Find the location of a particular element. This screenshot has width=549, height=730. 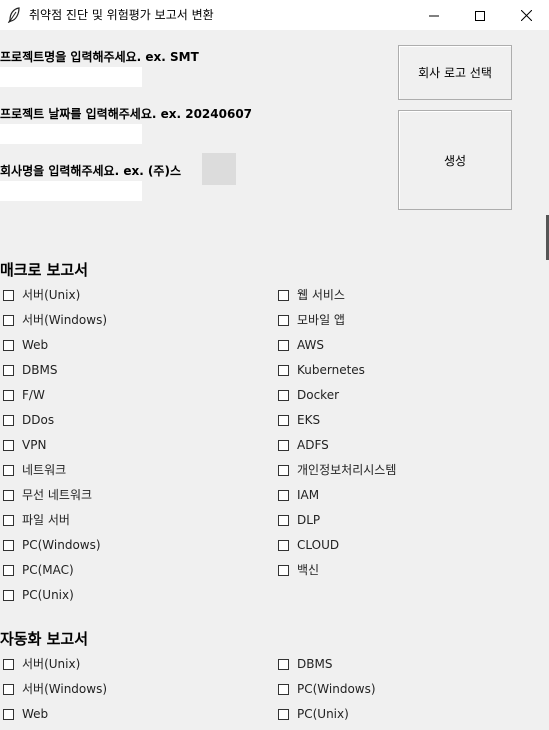

checkbox-label: 백신 is located at coordinates (308, 570).